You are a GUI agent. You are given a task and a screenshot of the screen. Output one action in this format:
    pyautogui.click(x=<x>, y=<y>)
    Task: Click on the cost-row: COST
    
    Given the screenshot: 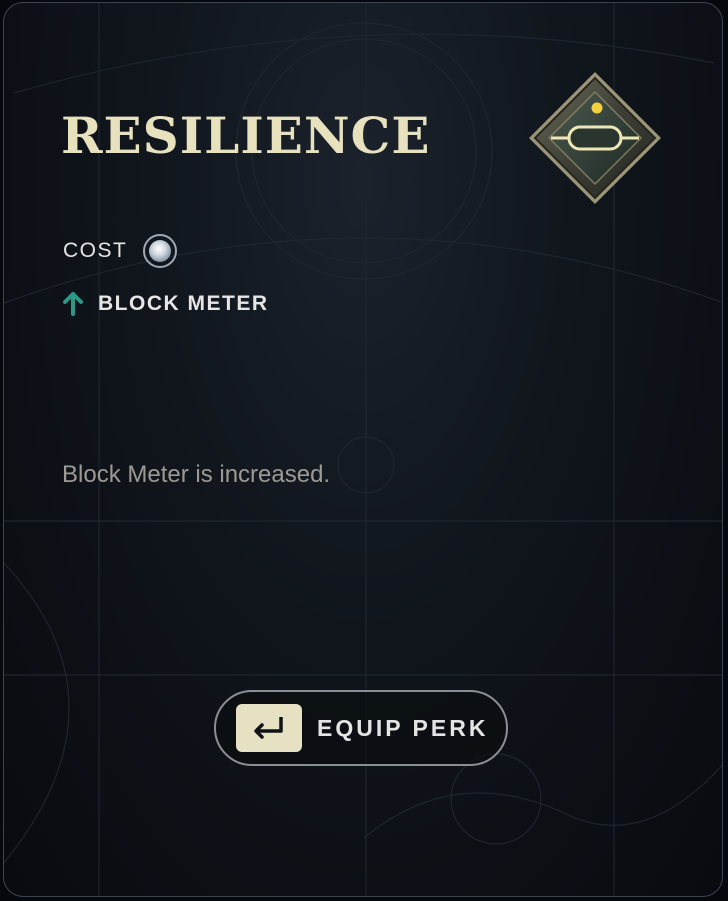 What is the action you would take?
    pyautogui.click(x=120, y=251)
    